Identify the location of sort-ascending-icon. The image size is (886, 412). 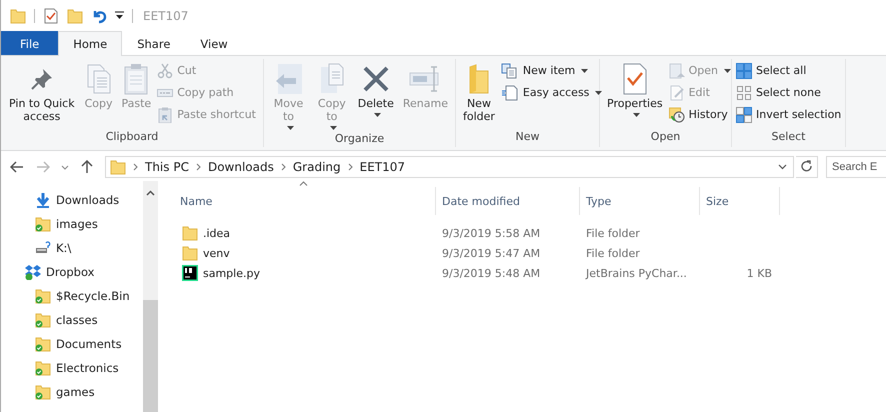
(303, 183).